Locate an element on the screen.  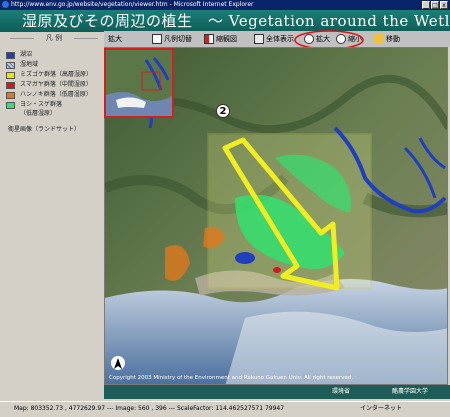
legend-item-label: ハンノキ群落（低層湿原） is located at coordinates (56, 94).